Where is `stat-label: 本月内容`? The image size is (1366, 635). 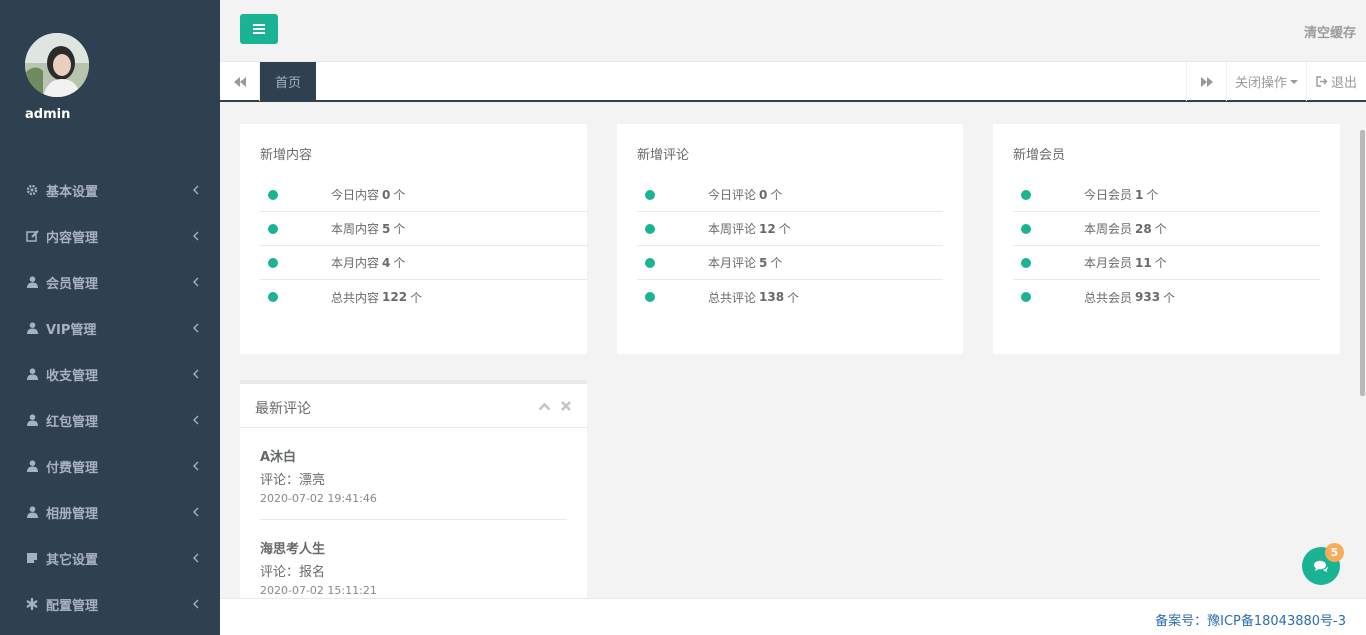 stat-label: 本月内容 is located at coordinates (355, 263).